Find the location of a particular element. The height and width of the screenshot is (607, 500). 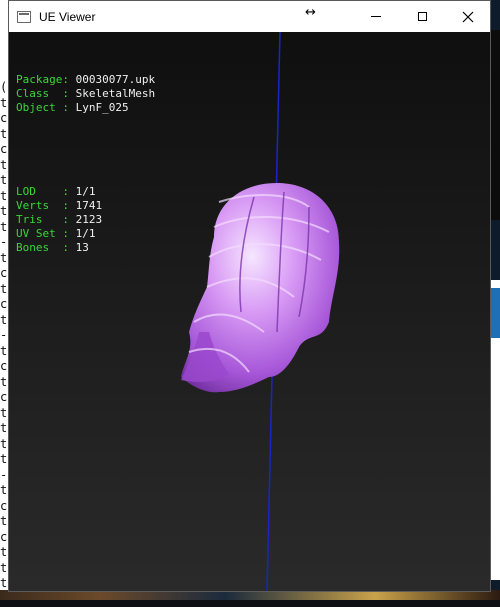

info-row-verts: Verts : 1741 is located at coordinates (85, 206).